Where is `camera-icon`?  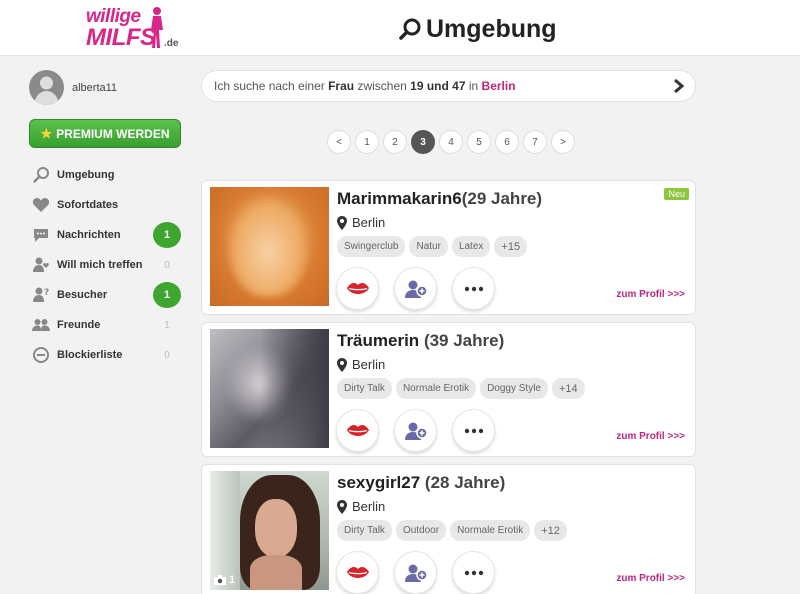
camera-icon is located at coordinates (220, 580).